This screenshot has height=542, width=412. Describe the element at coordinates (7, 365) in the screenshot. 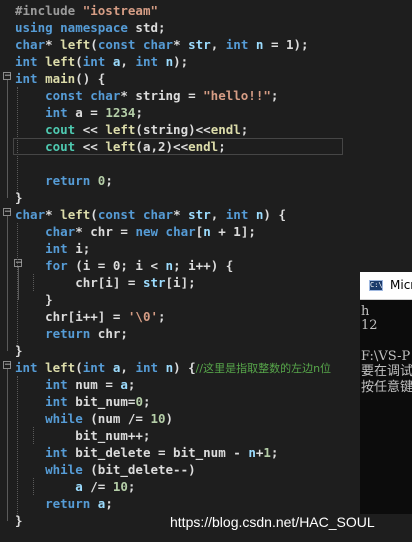

I see `fold-toggle-left-int: −` at that location.